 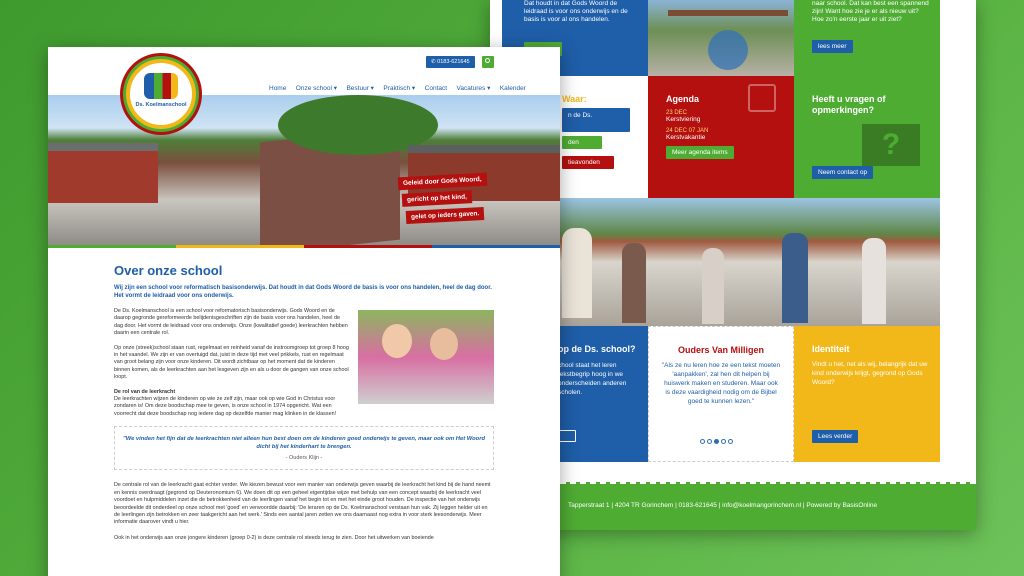 I want to click on logo-figures, so click(x=161, y=86).